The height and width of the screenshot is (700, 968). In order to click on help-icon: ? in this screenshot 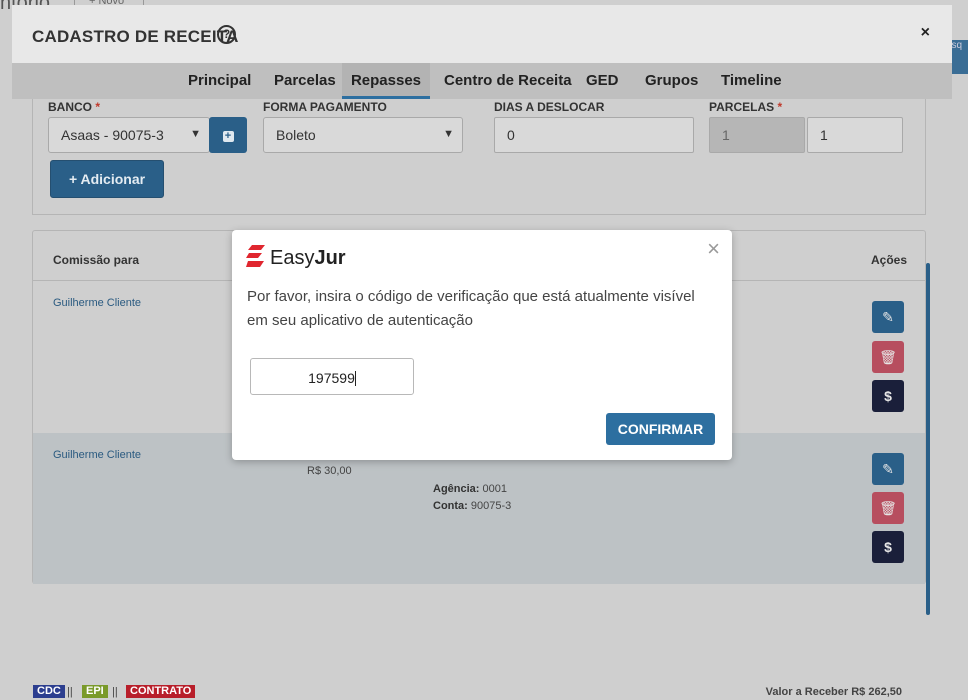, I will do `click(226, 34)`.